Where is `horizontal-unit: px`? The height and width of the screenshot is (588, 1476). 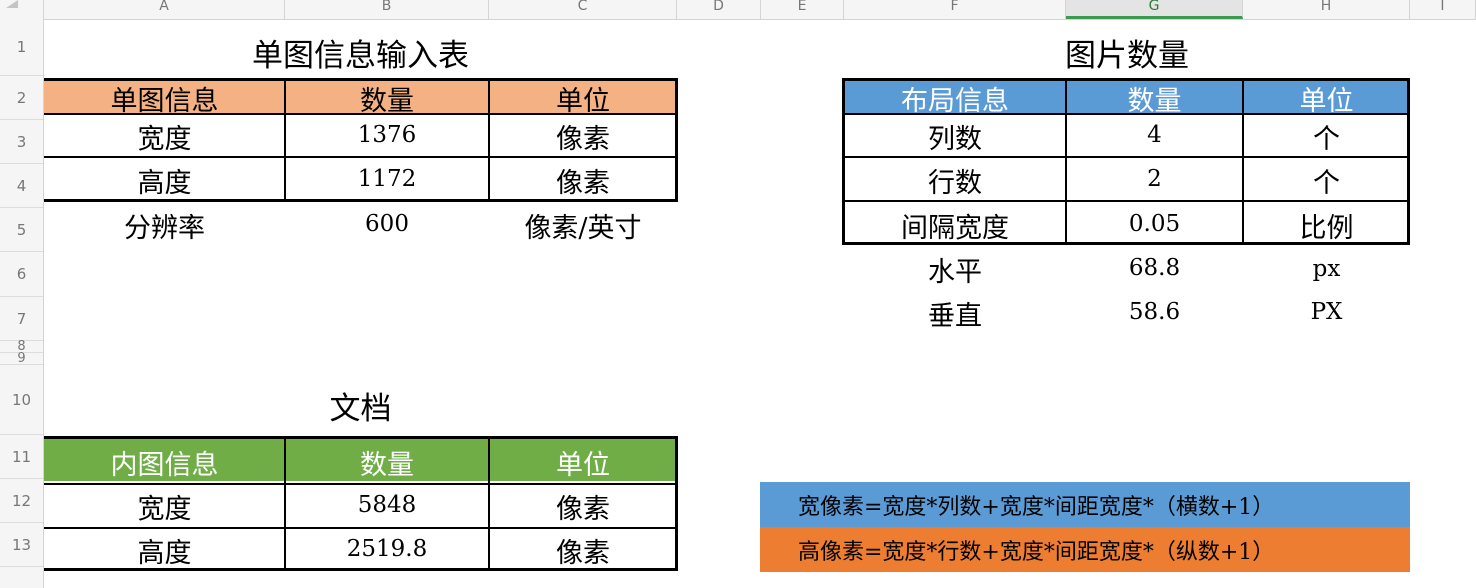
horizontal-unit: px is located at coordinates (1326, 269).